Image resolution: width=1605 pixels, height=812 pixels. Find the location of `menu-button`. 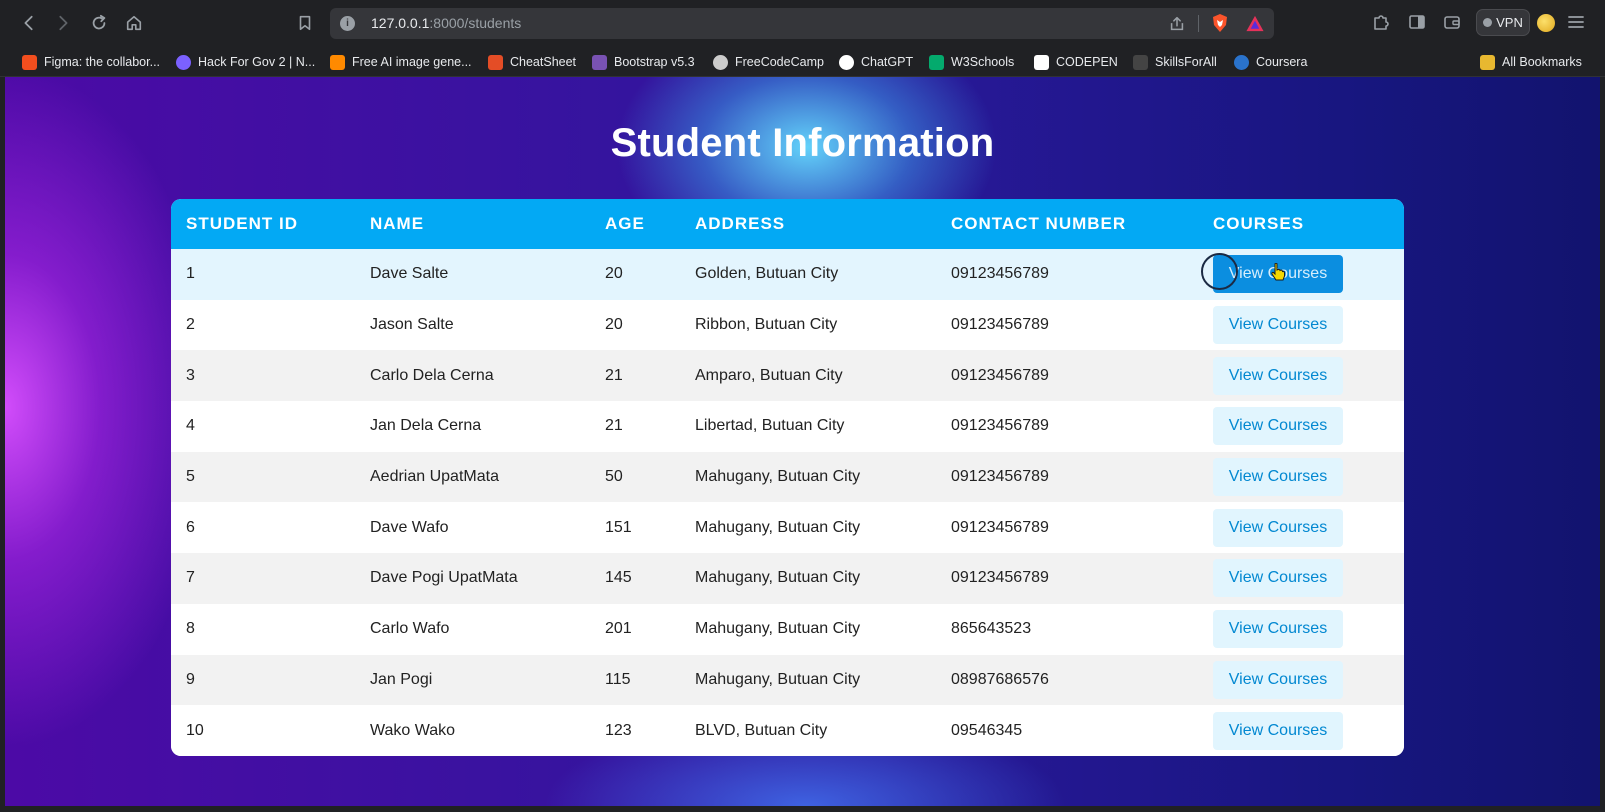

menu-button is located at coordinates (1576, 24).